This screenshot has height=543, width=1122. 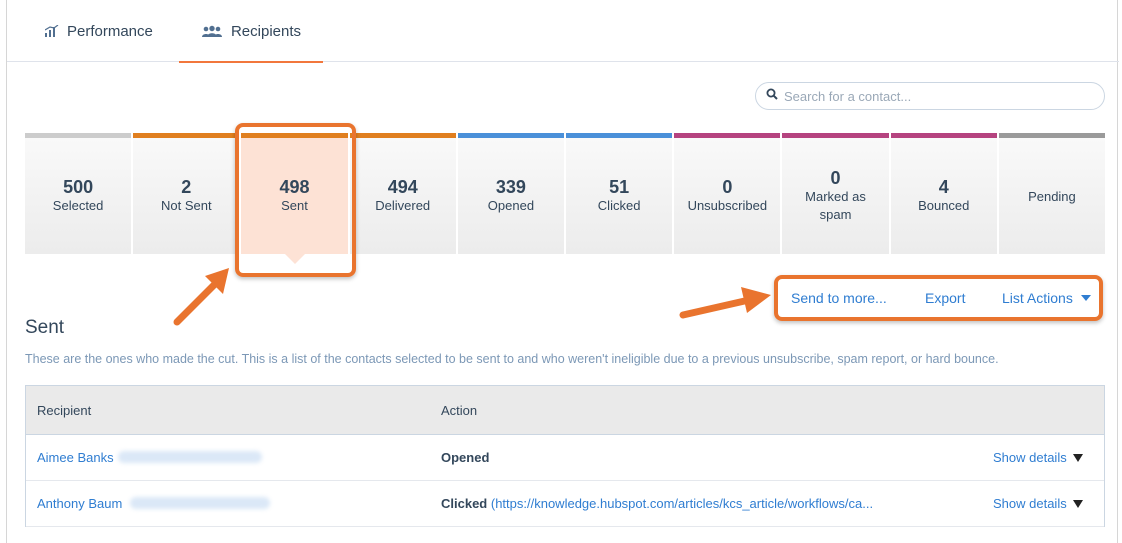 I want to click on stat-label: Delivered, so click(x=403, y=205).